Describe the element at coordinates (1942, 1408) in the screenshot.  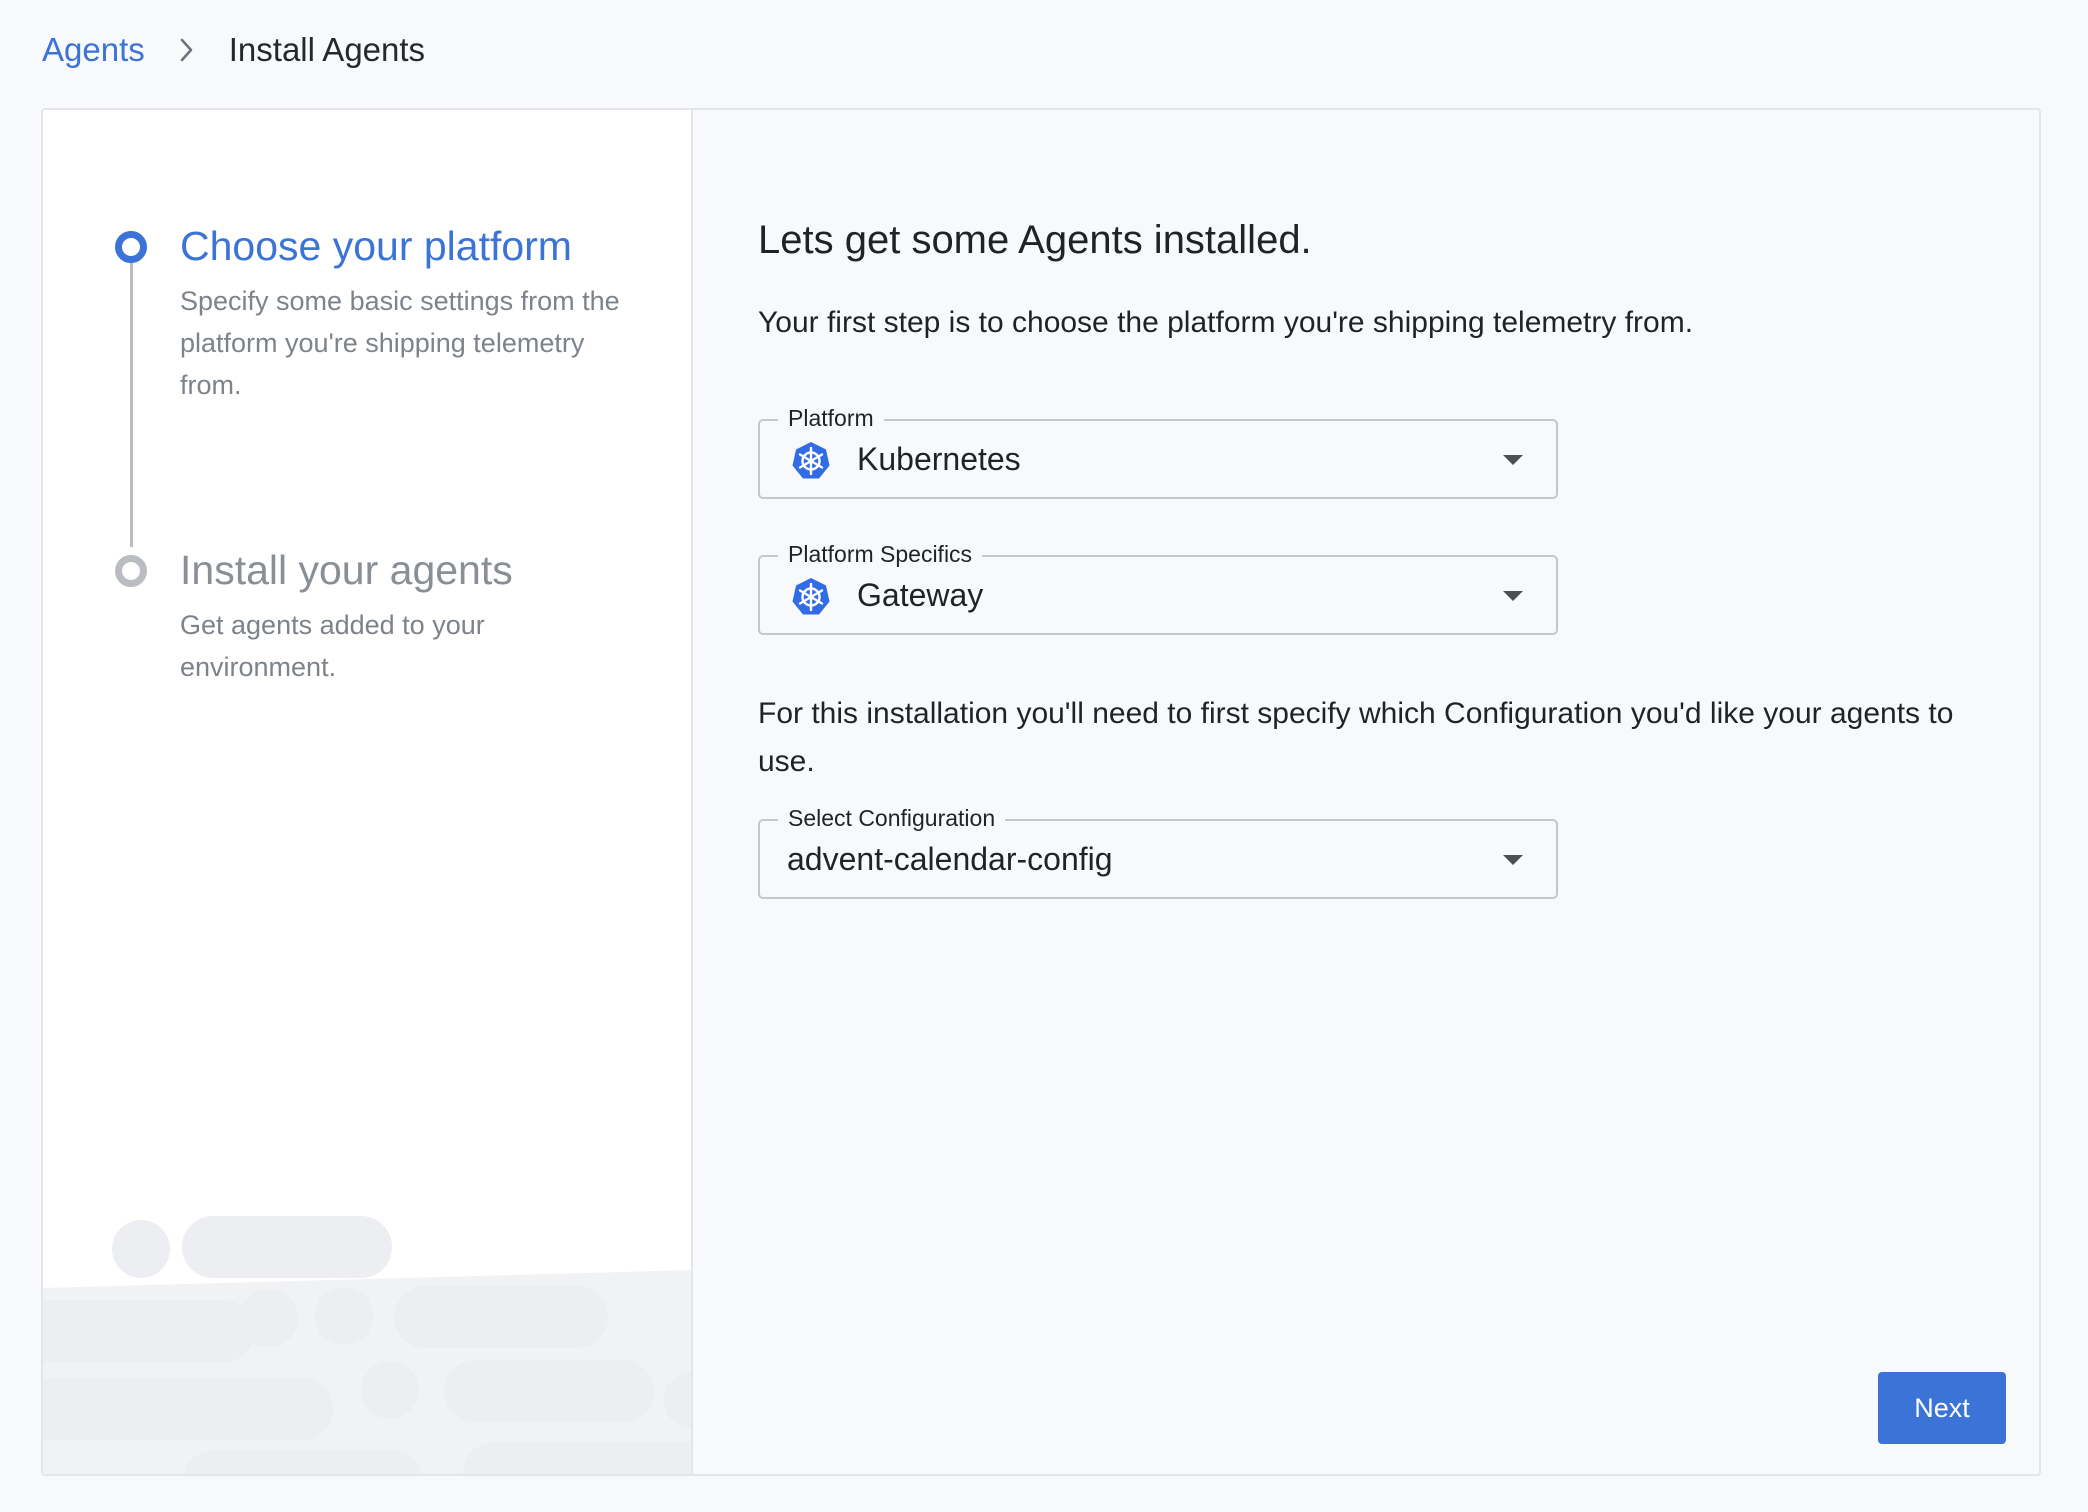
I see `next-button: Next` at that location.